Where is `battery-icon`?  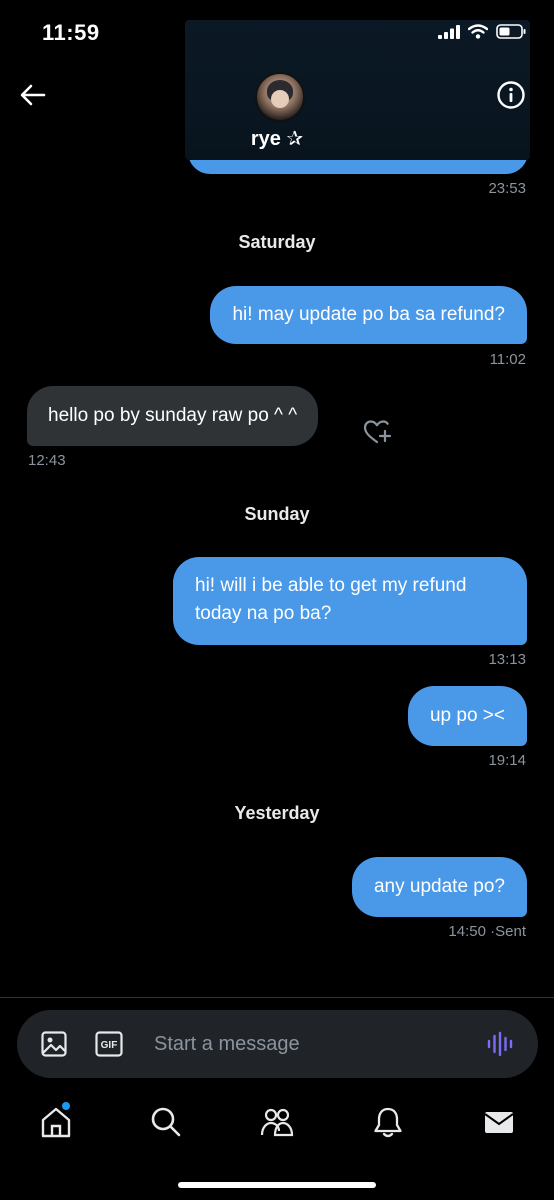 battery-icon is located at coordinates (511, 31).